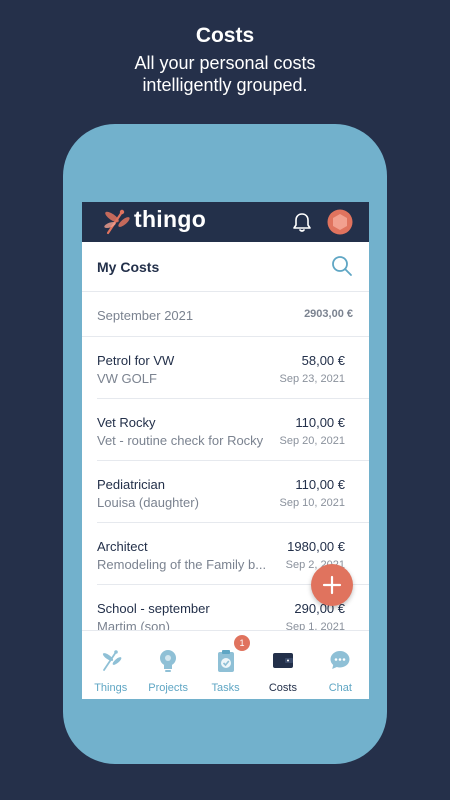 This screenshot has width=450, height=800. I want to click on add-cost-button, so click(332, 585).